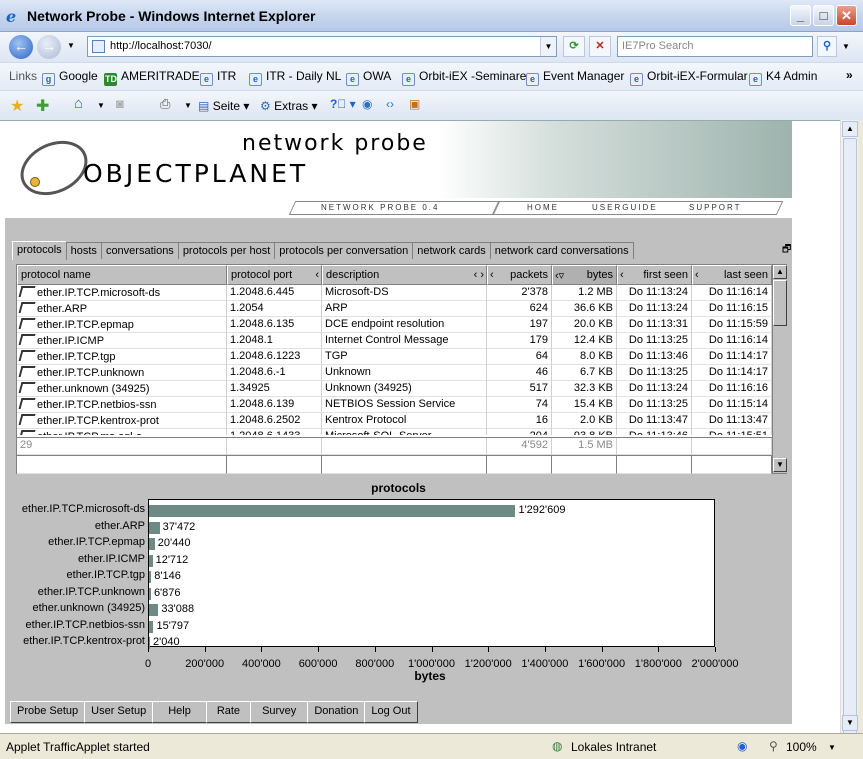 The height and width of the screenshot is (759, 863). I want to click on home-dropdown-icon: ▼, so click(101, 105).